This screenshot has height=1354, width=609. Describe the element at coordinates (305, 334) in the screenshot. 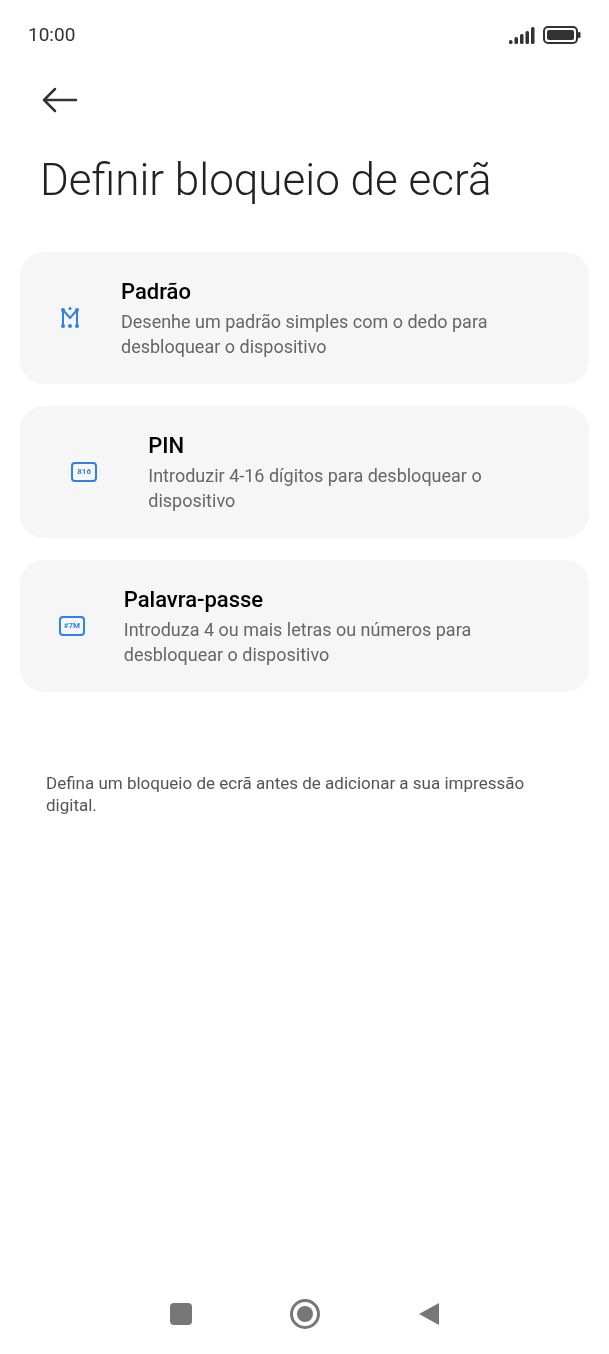

I see `option-description: Desenhe um padrão simples com o dedo para desbloquear o dispositivo` at that location.